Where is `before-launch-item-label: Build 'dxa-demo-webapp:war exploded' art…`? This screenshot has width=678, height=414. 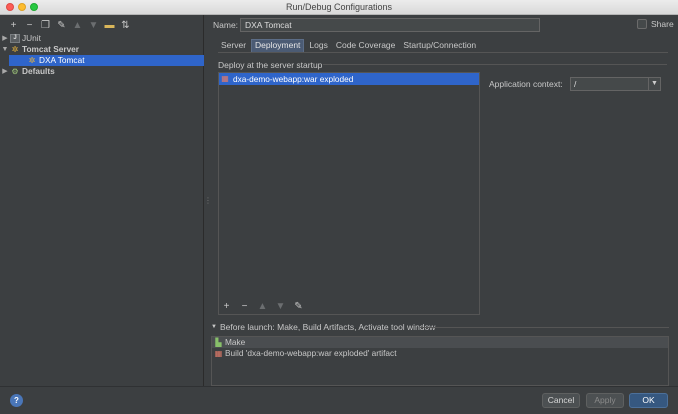 before-launch-item-label: Build 'dxa-demo-webapp:war exploded' art… is located at coordinates (311, 353).